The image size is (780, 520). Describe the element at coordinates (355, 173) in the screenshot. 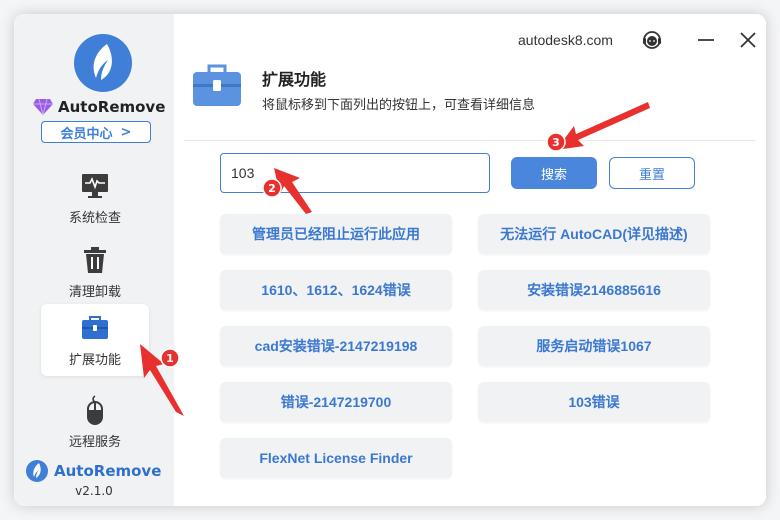

I see `search-input` at that location.